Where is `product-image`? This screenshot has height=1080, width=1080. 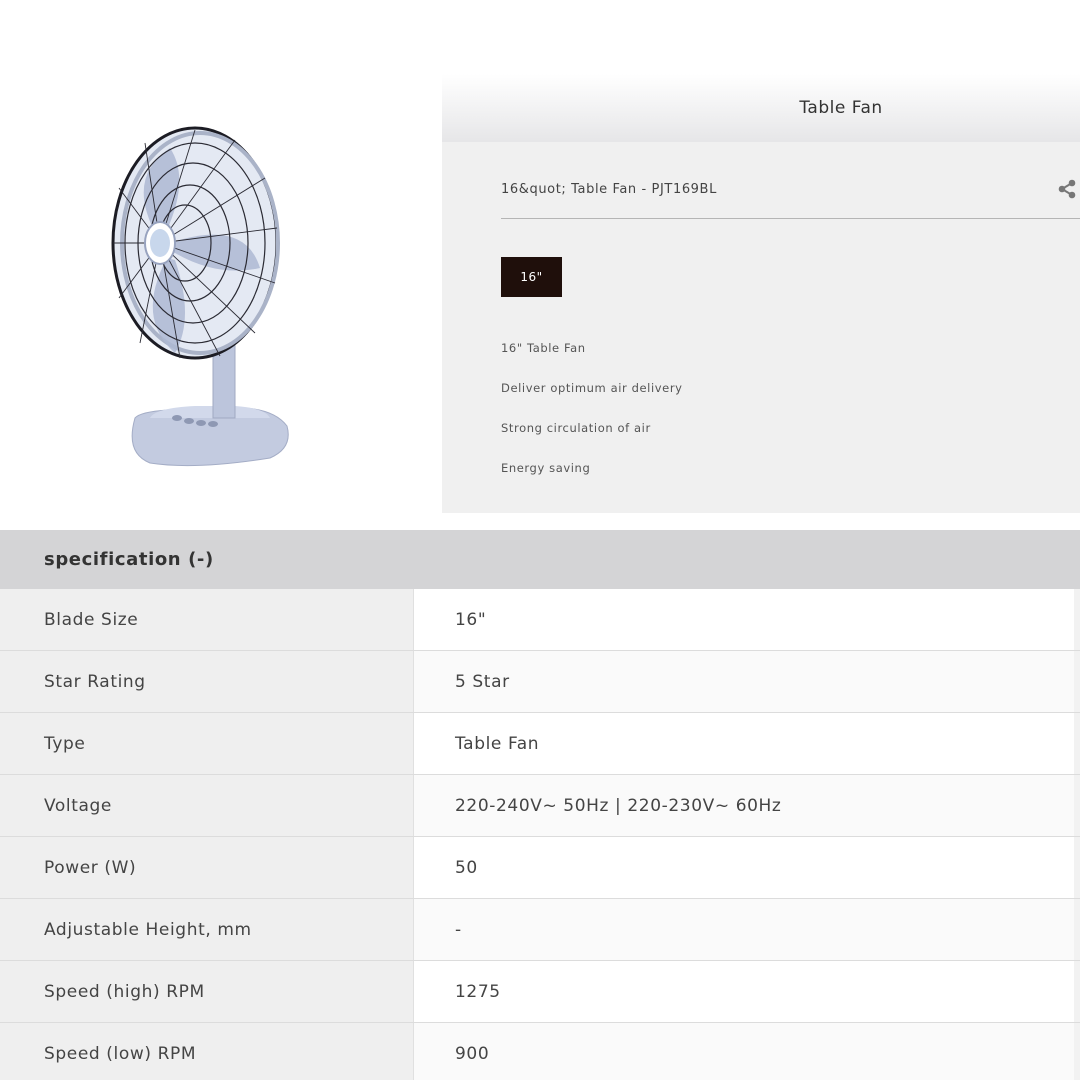
product-image is located at coordinates (200, 298).